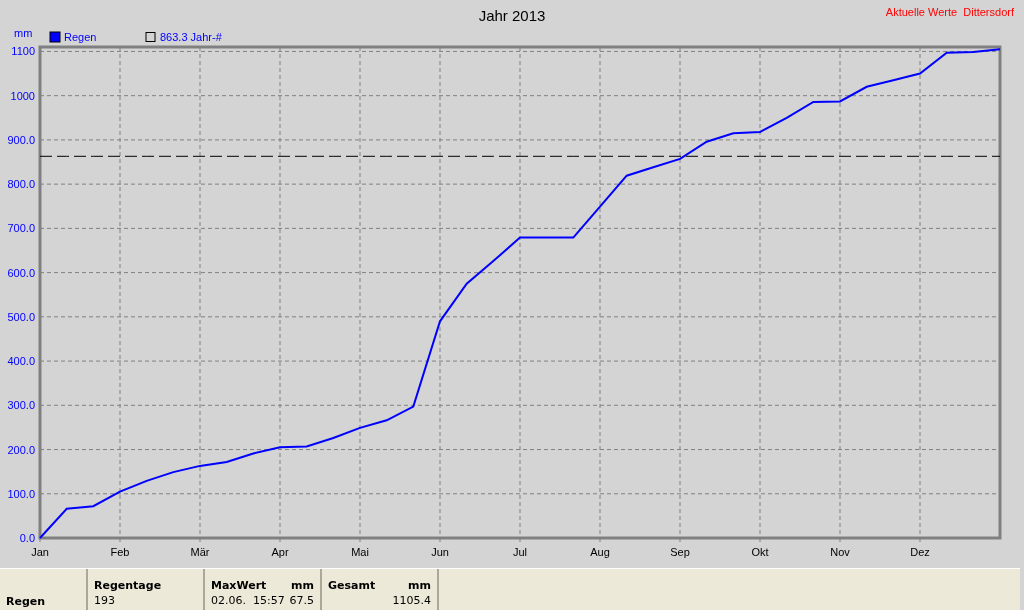 The image size is (1024, 610). What do you see at coordinates (27, 538) in the screenshot?
I see `y-tick-label: 0.0` at bounding box center [27, 538].